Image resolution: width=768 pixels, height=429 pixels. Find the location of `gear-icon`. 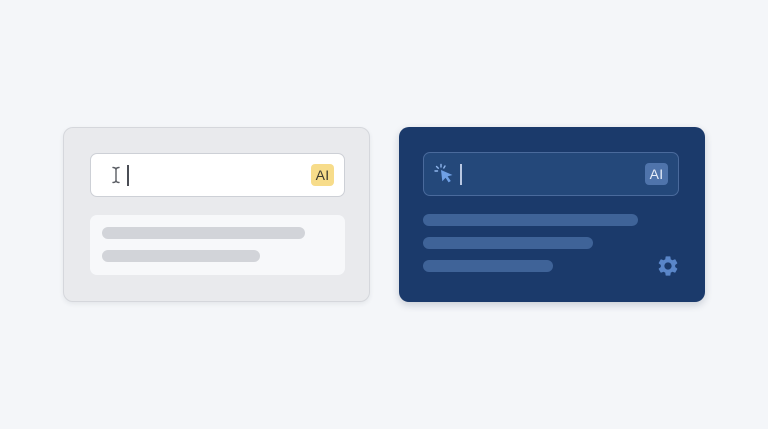

gear-icon is located at coordinates (668, 266).